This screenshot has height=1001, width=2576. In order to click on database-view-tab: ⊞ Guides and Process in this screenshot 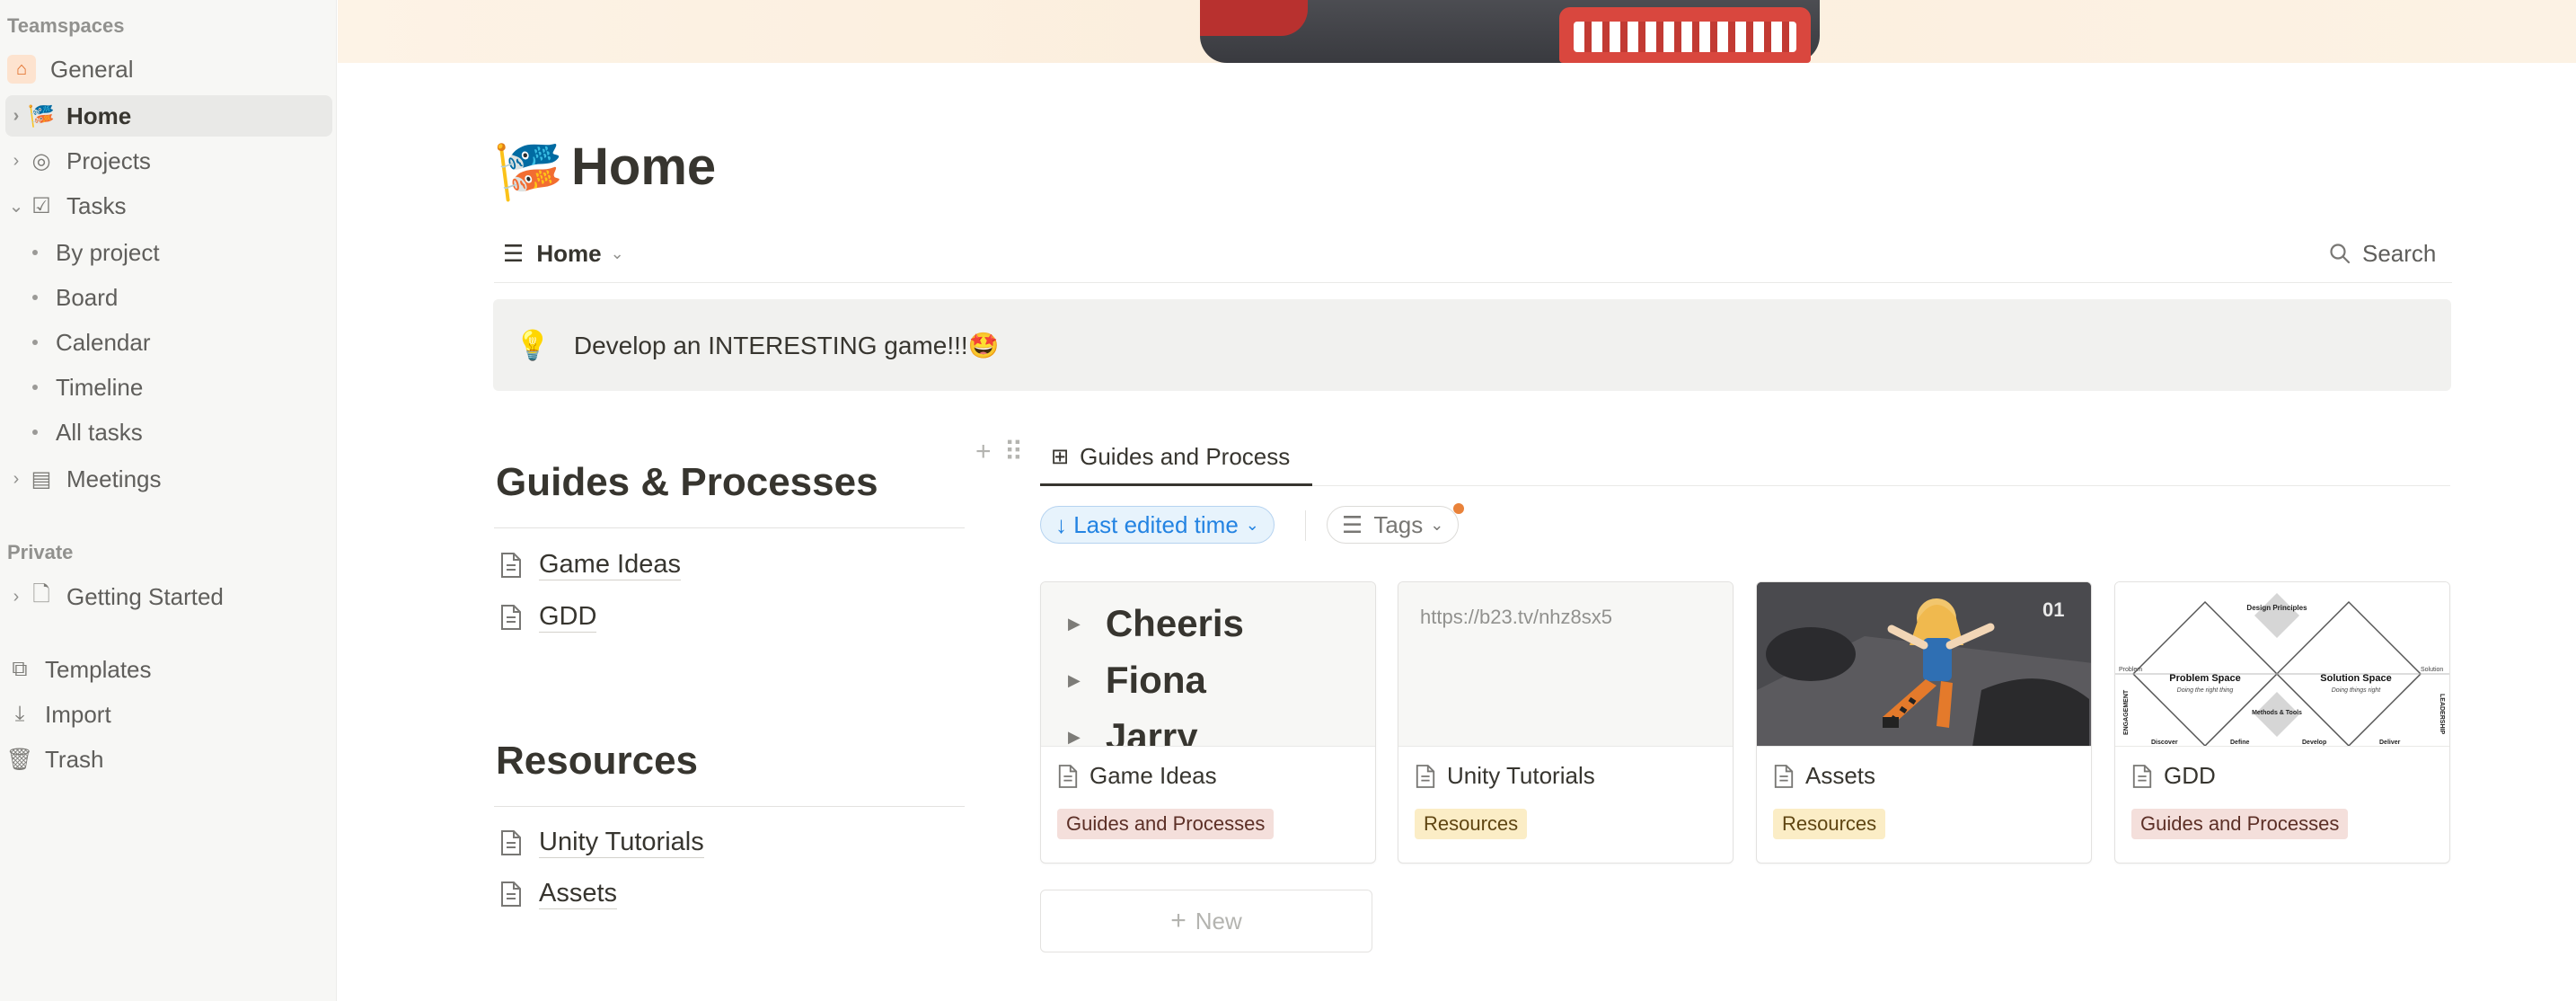, I will do `click(1170, 456)`.